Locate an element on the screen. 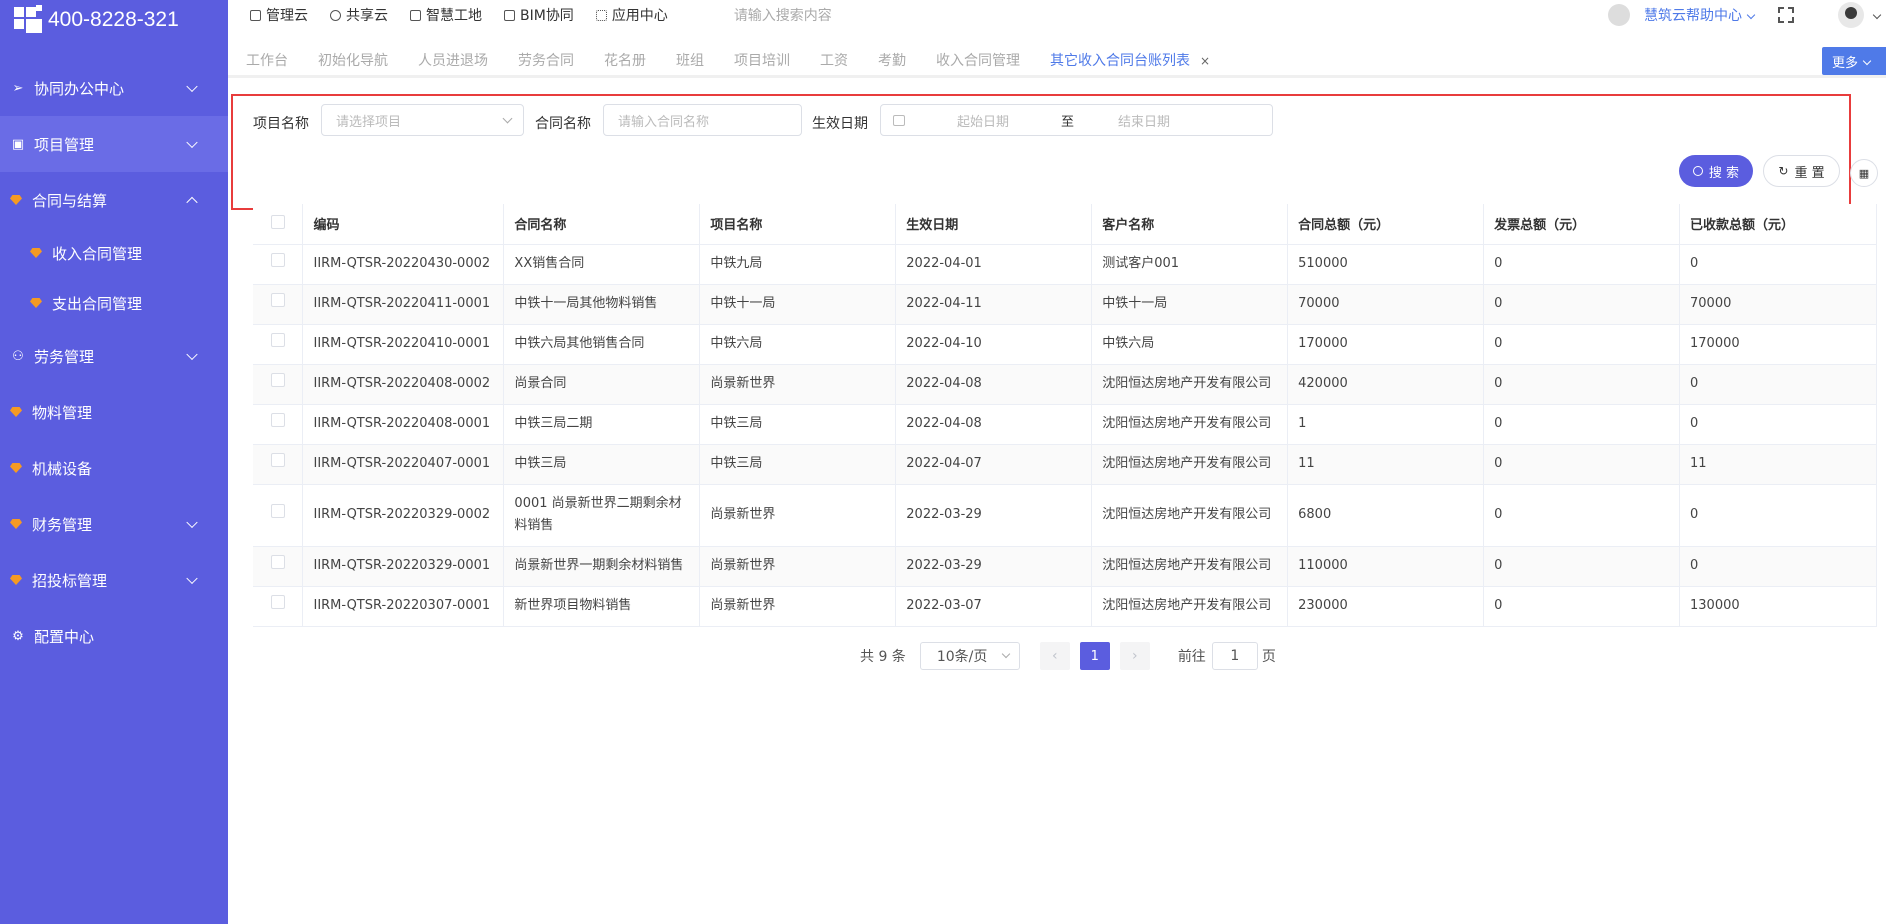 The height and width of the screenshot is (924, 1886). tab-attendance: 考勤 is located at coordinates (892, 60).